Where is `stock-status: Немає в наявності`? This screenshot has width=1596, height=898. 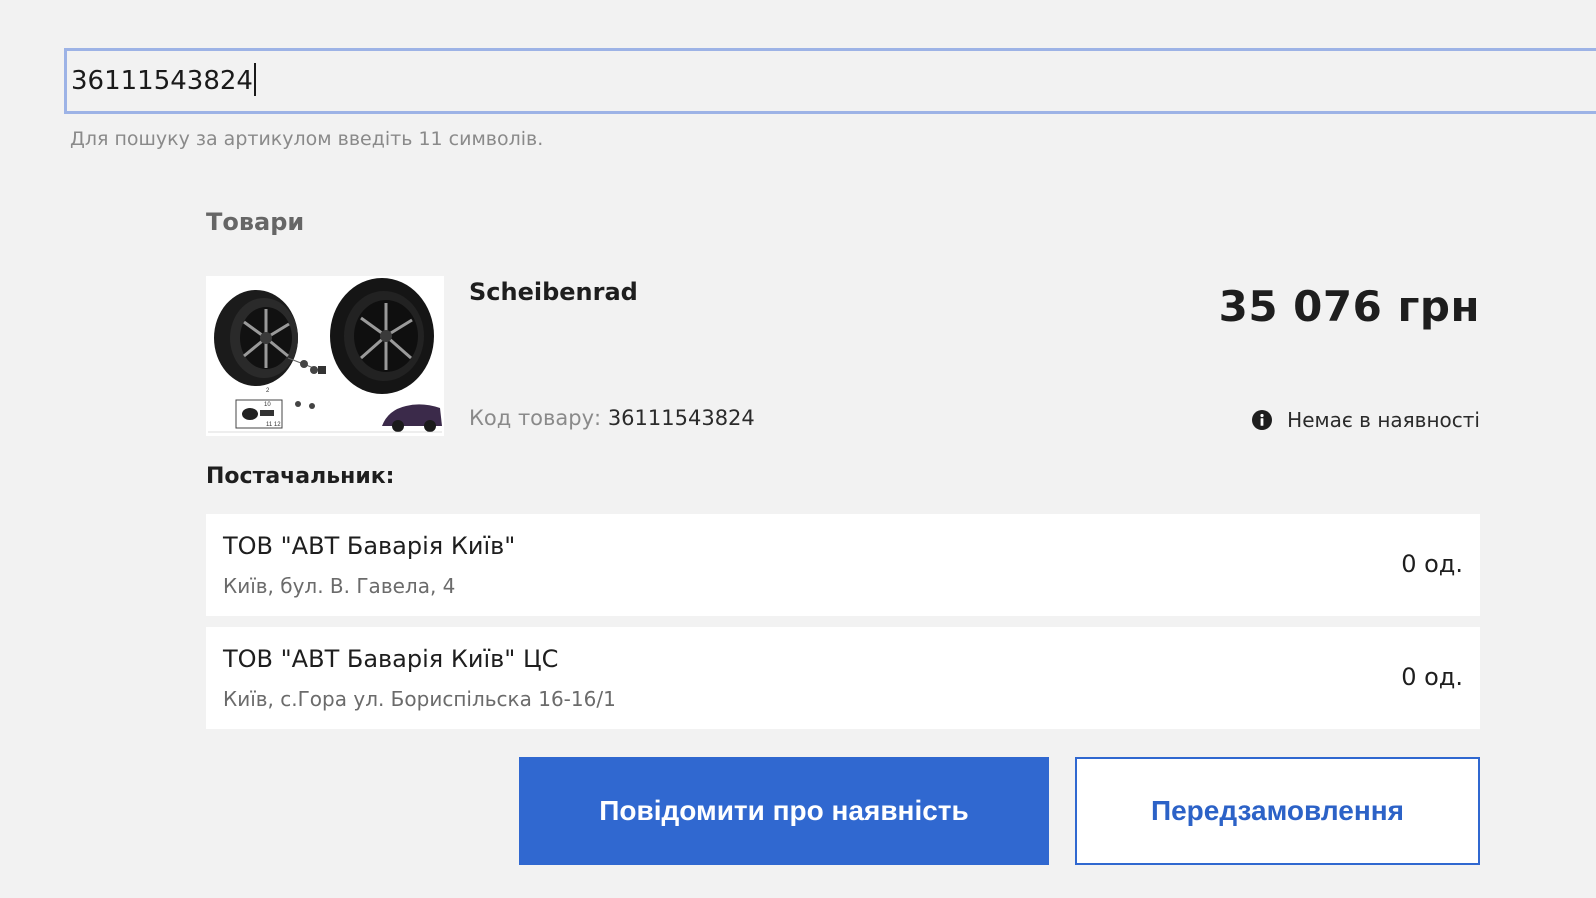
stock-status: Немає в наявності is located at coordinates (1365, 420).